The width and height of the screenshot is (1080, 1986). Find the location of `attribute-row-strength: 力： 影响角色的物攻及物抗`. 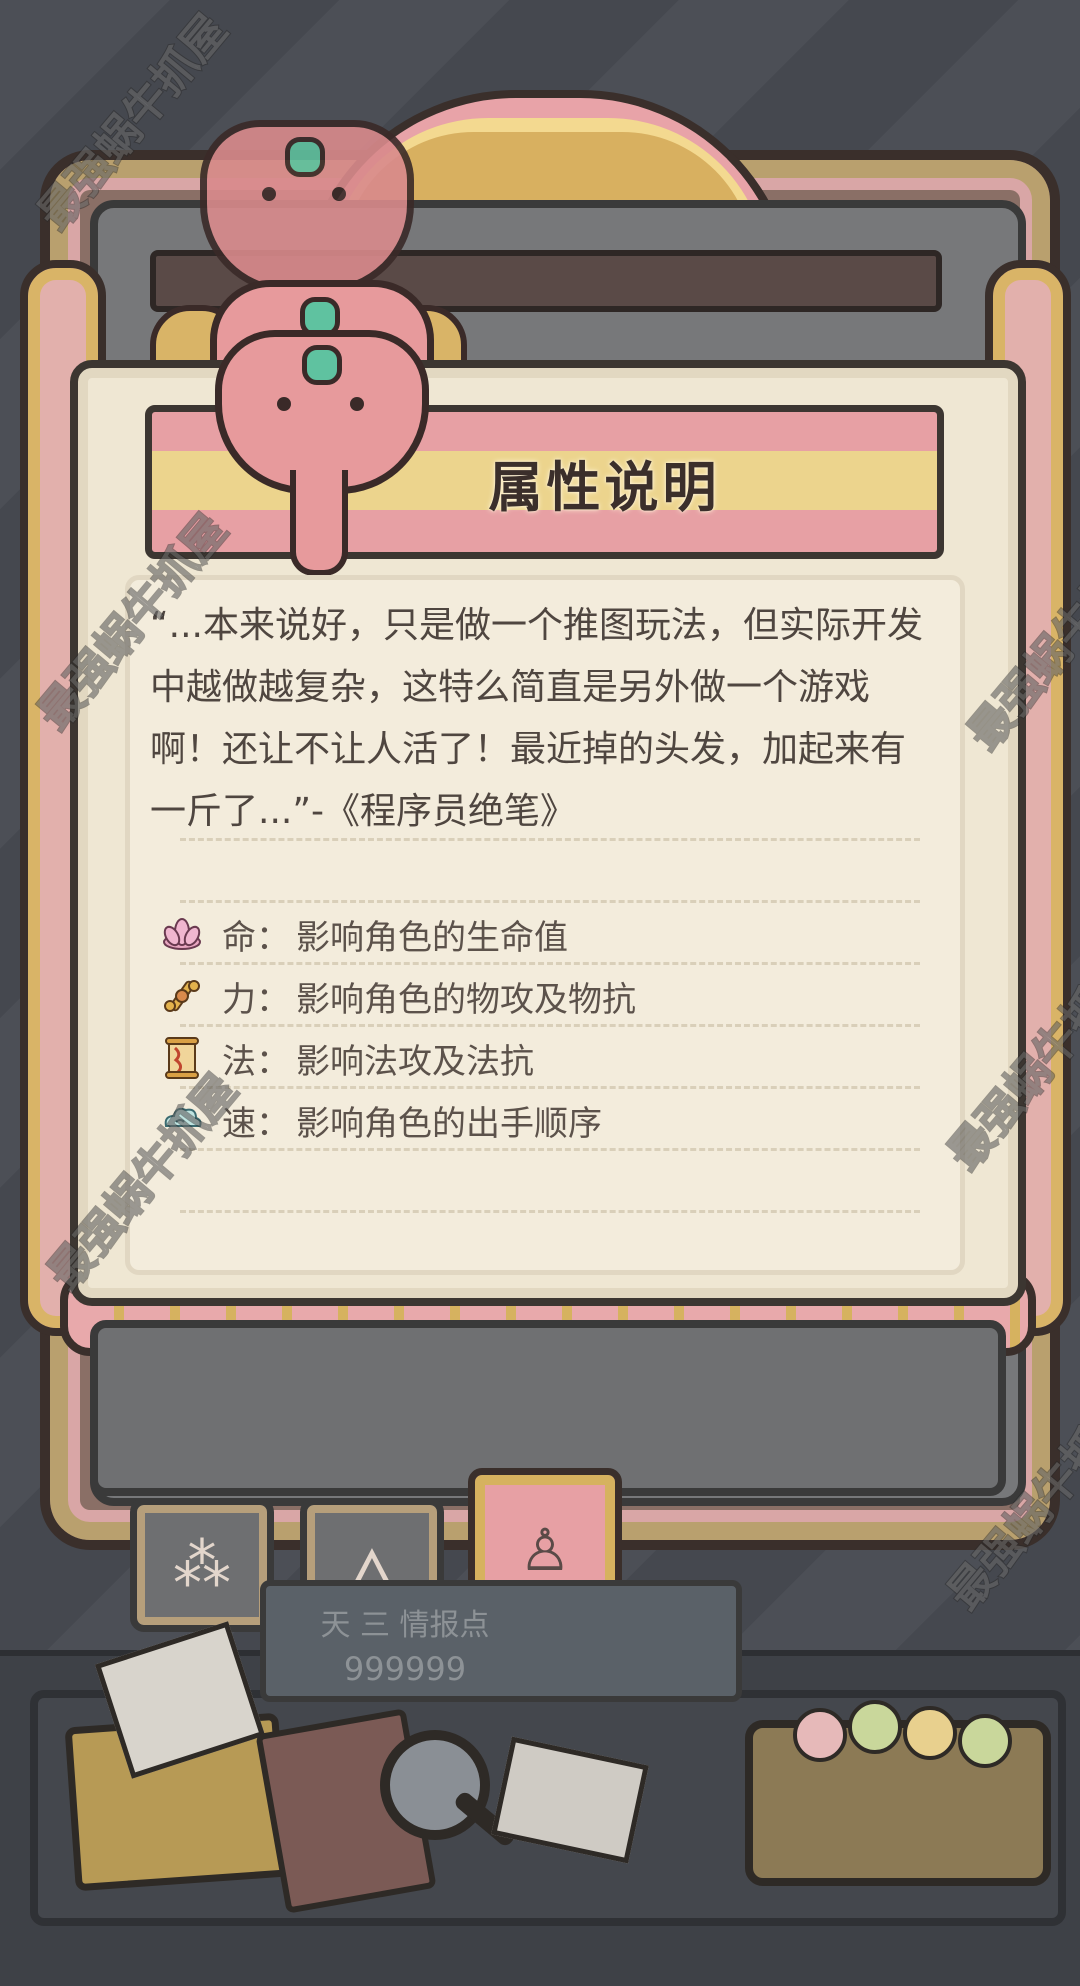

attribute-row-strength: 力： 影响角色的物攻及物抗 is located at coordinates (540, 996).